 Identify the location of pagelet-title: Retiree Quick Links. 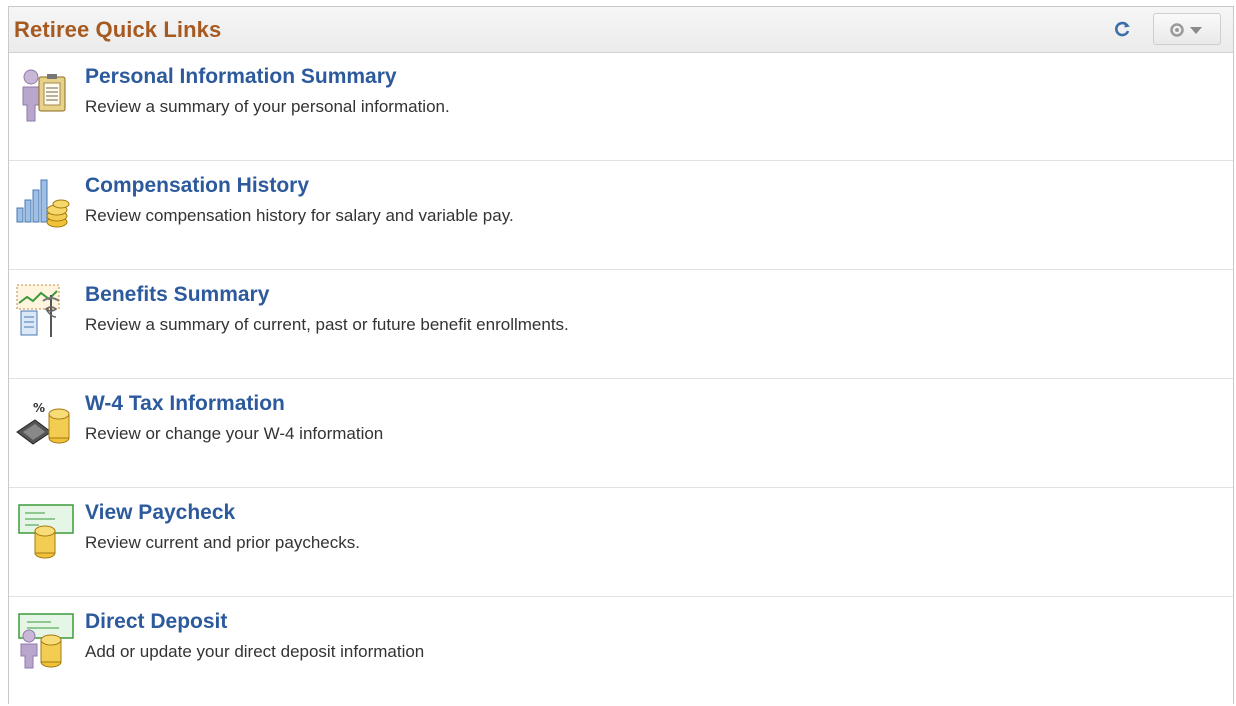
(118, 29).